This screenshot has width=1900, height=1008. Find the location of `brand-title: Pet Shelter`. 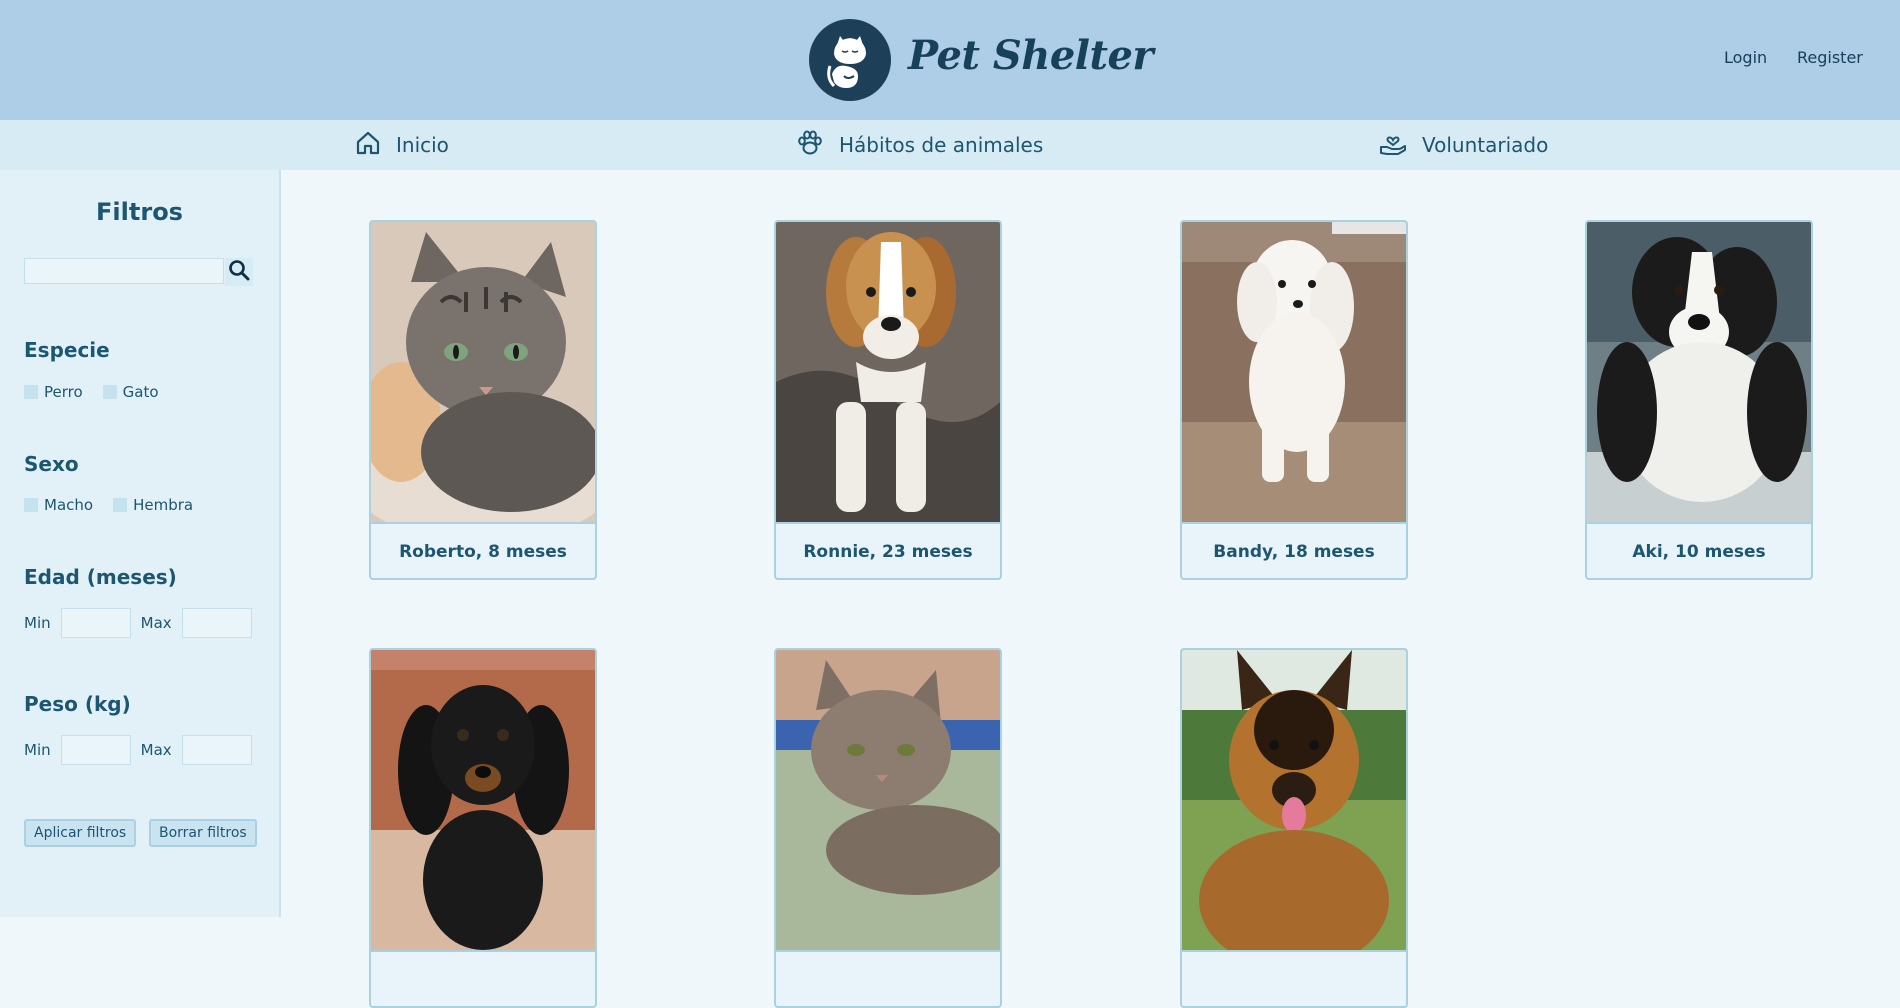

brand-title: Pet Shelter is located at coordinates (1030, 55).